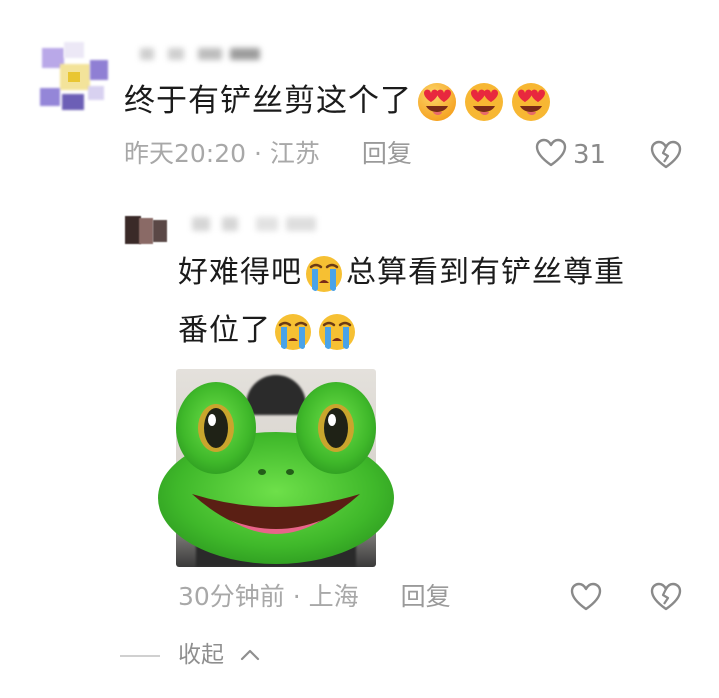  I want to click on reply-meta: 30分钟前 · 上海 回复, so click(314, 597).